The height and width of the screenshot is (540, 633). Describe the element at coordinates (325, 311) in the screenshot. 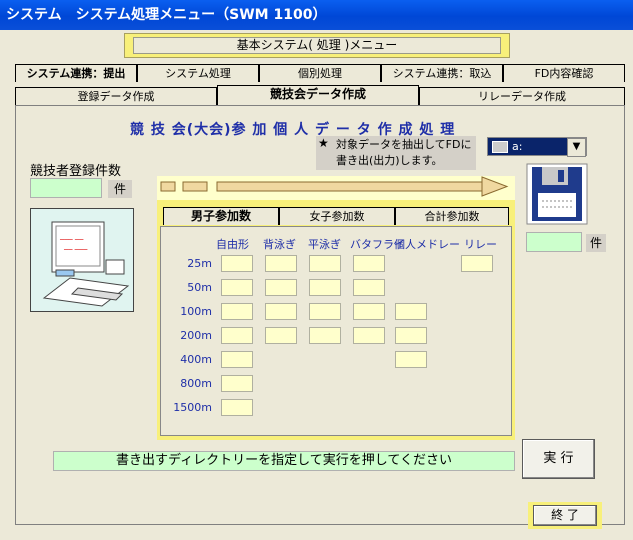

I see `cell-100-breaststroke` at that location.